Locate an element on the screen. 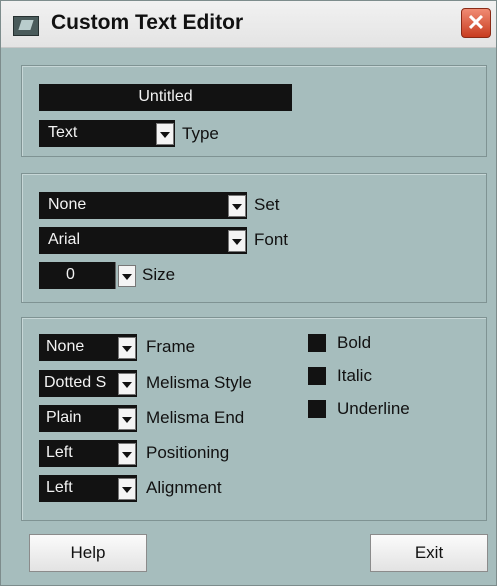  window-title: Custom Text Editor is located at coordinates (147, 22).